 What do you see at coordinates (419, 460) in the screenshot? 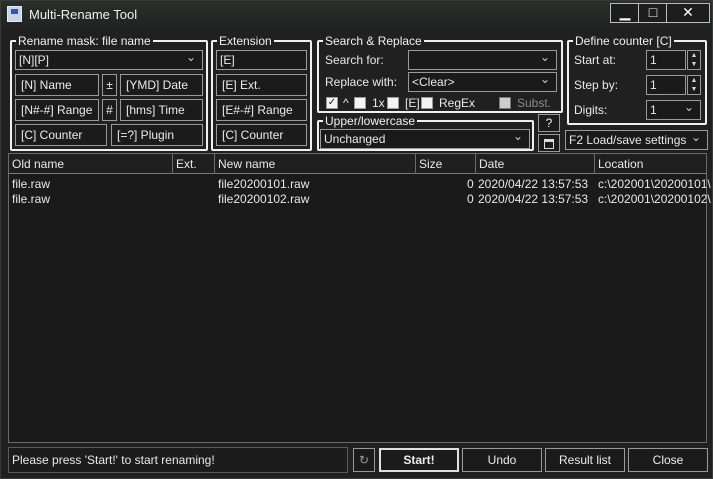
I see `start-button: Start!` at bounding box center [419, 460].